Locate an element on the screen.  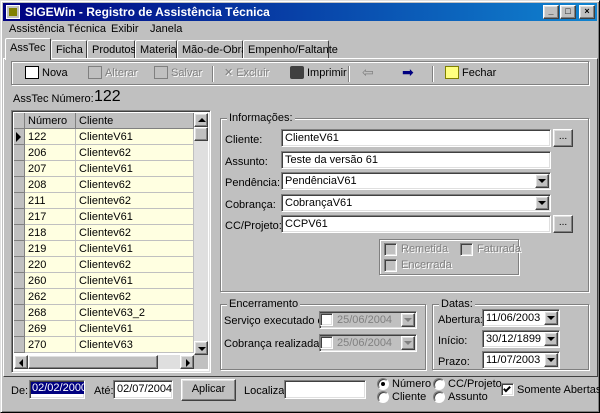
next-arrow-icon: ➡ is located at coordinates (408, 72).